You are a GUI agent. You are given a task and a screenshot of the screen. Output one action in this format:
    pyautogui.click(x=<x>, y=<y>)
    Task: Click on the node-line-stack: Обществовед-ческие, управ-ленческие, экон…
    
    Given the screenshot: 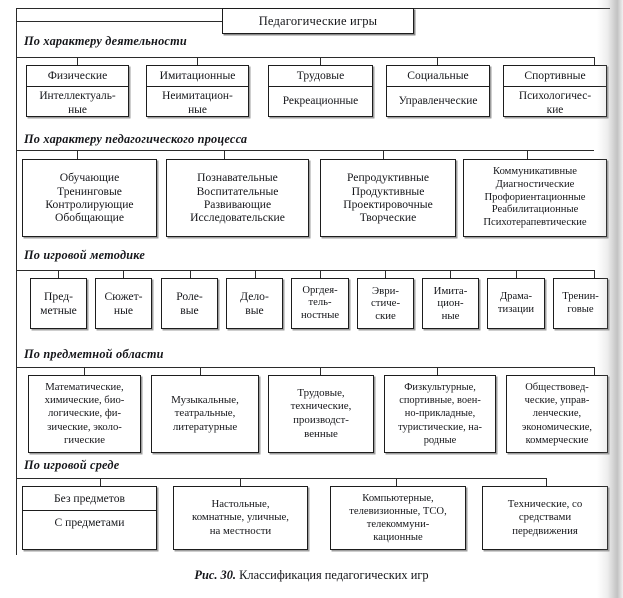 What is the action you would take?
    pyautogui.click(x=557, y=414)
    